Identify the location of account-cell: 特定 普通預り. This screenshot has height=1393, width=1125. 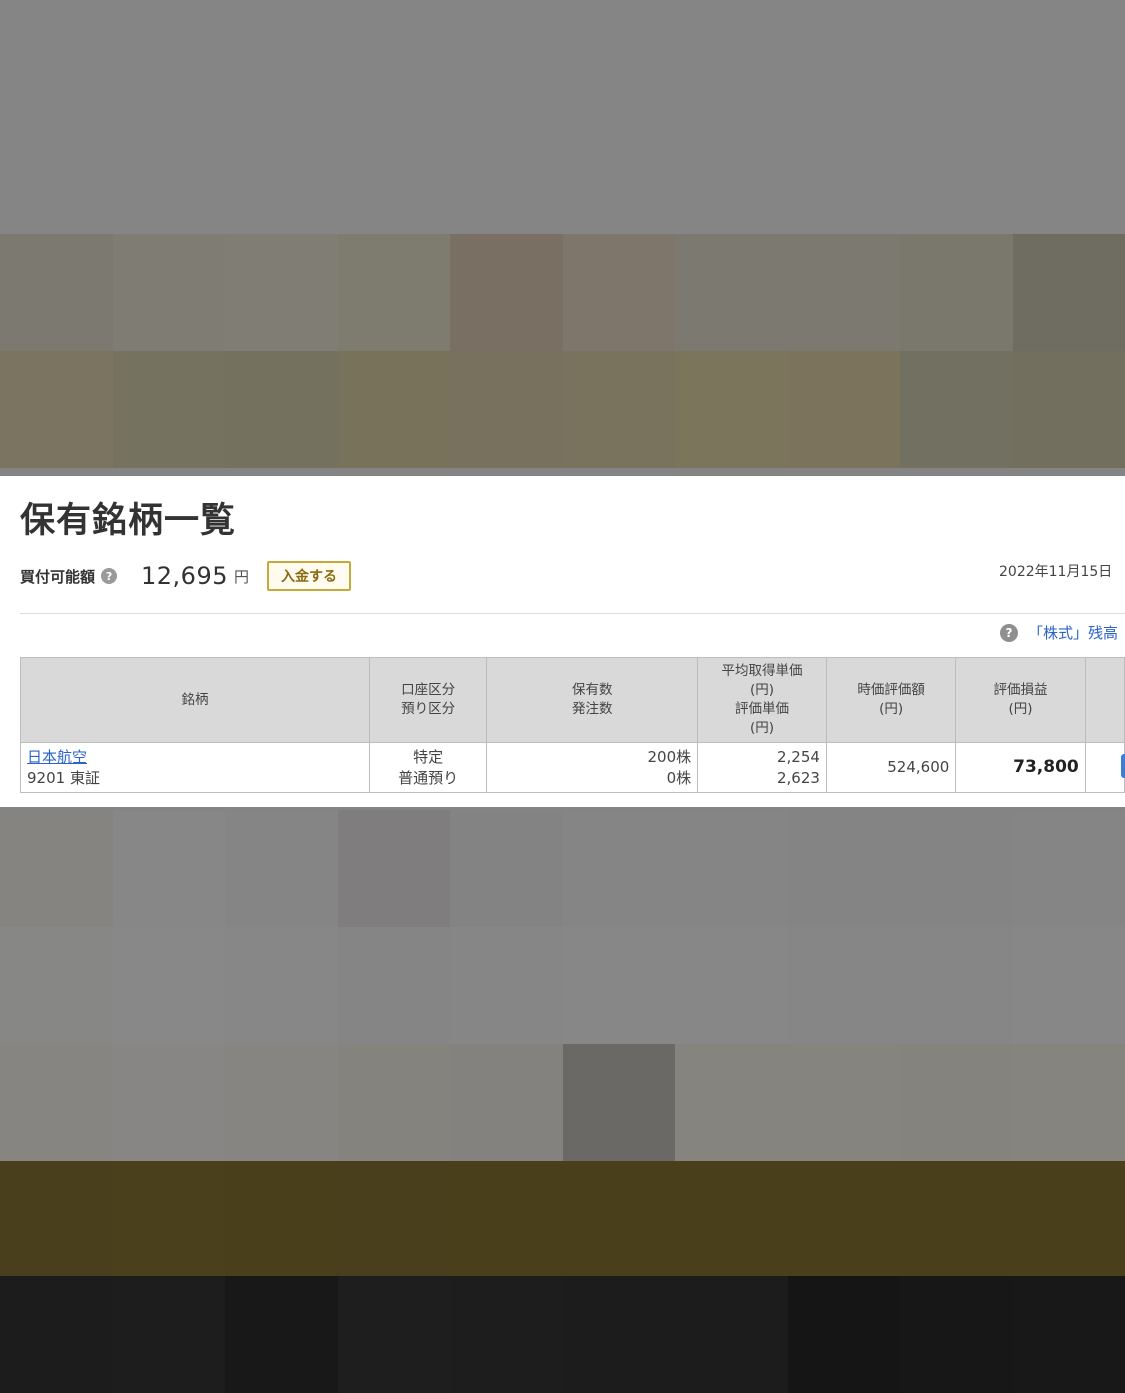
(428, 767).